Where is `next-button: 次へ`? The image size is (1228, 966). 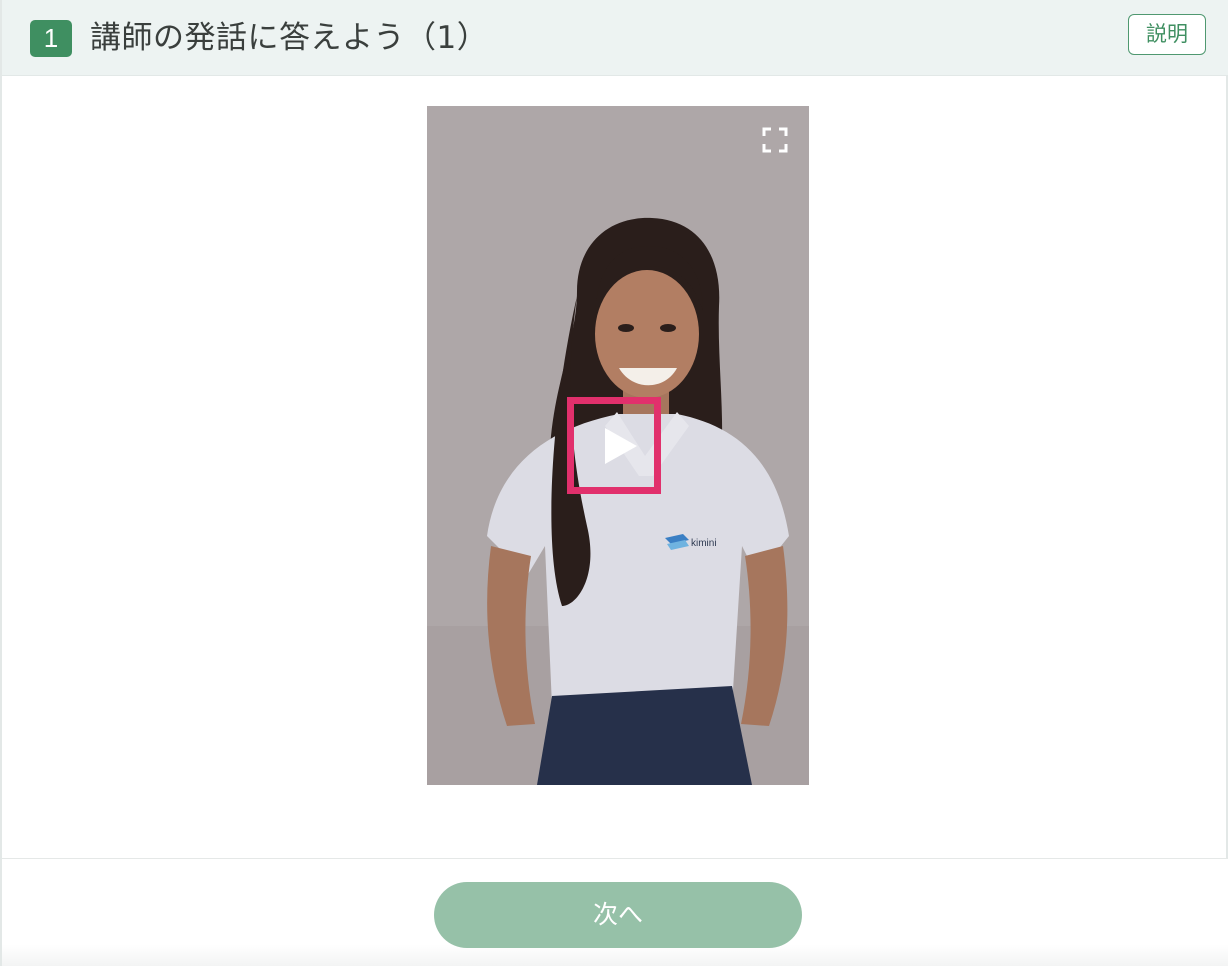 next-button: 次へ is located at coordinates (618, 915).